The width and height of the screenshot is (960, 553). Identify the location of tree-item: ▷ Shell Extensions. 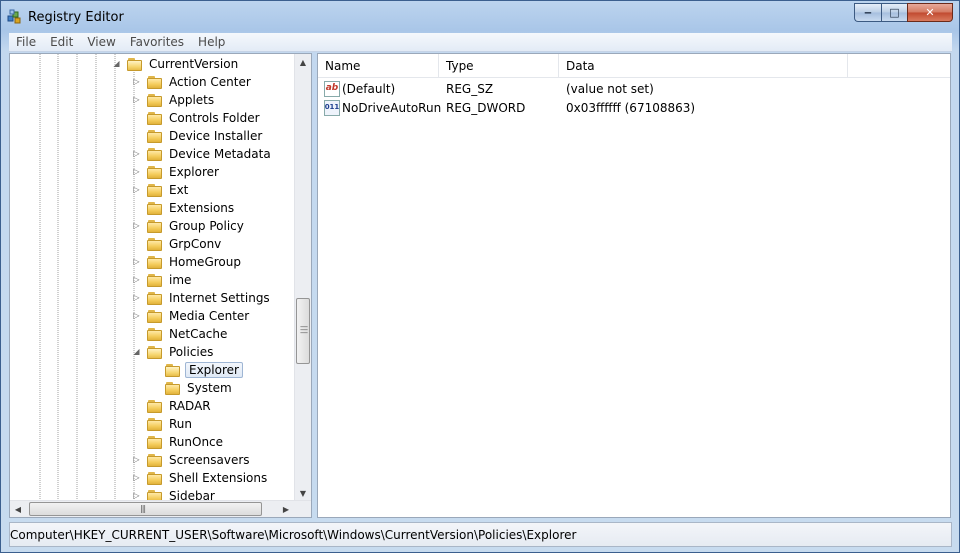
(200, 478).